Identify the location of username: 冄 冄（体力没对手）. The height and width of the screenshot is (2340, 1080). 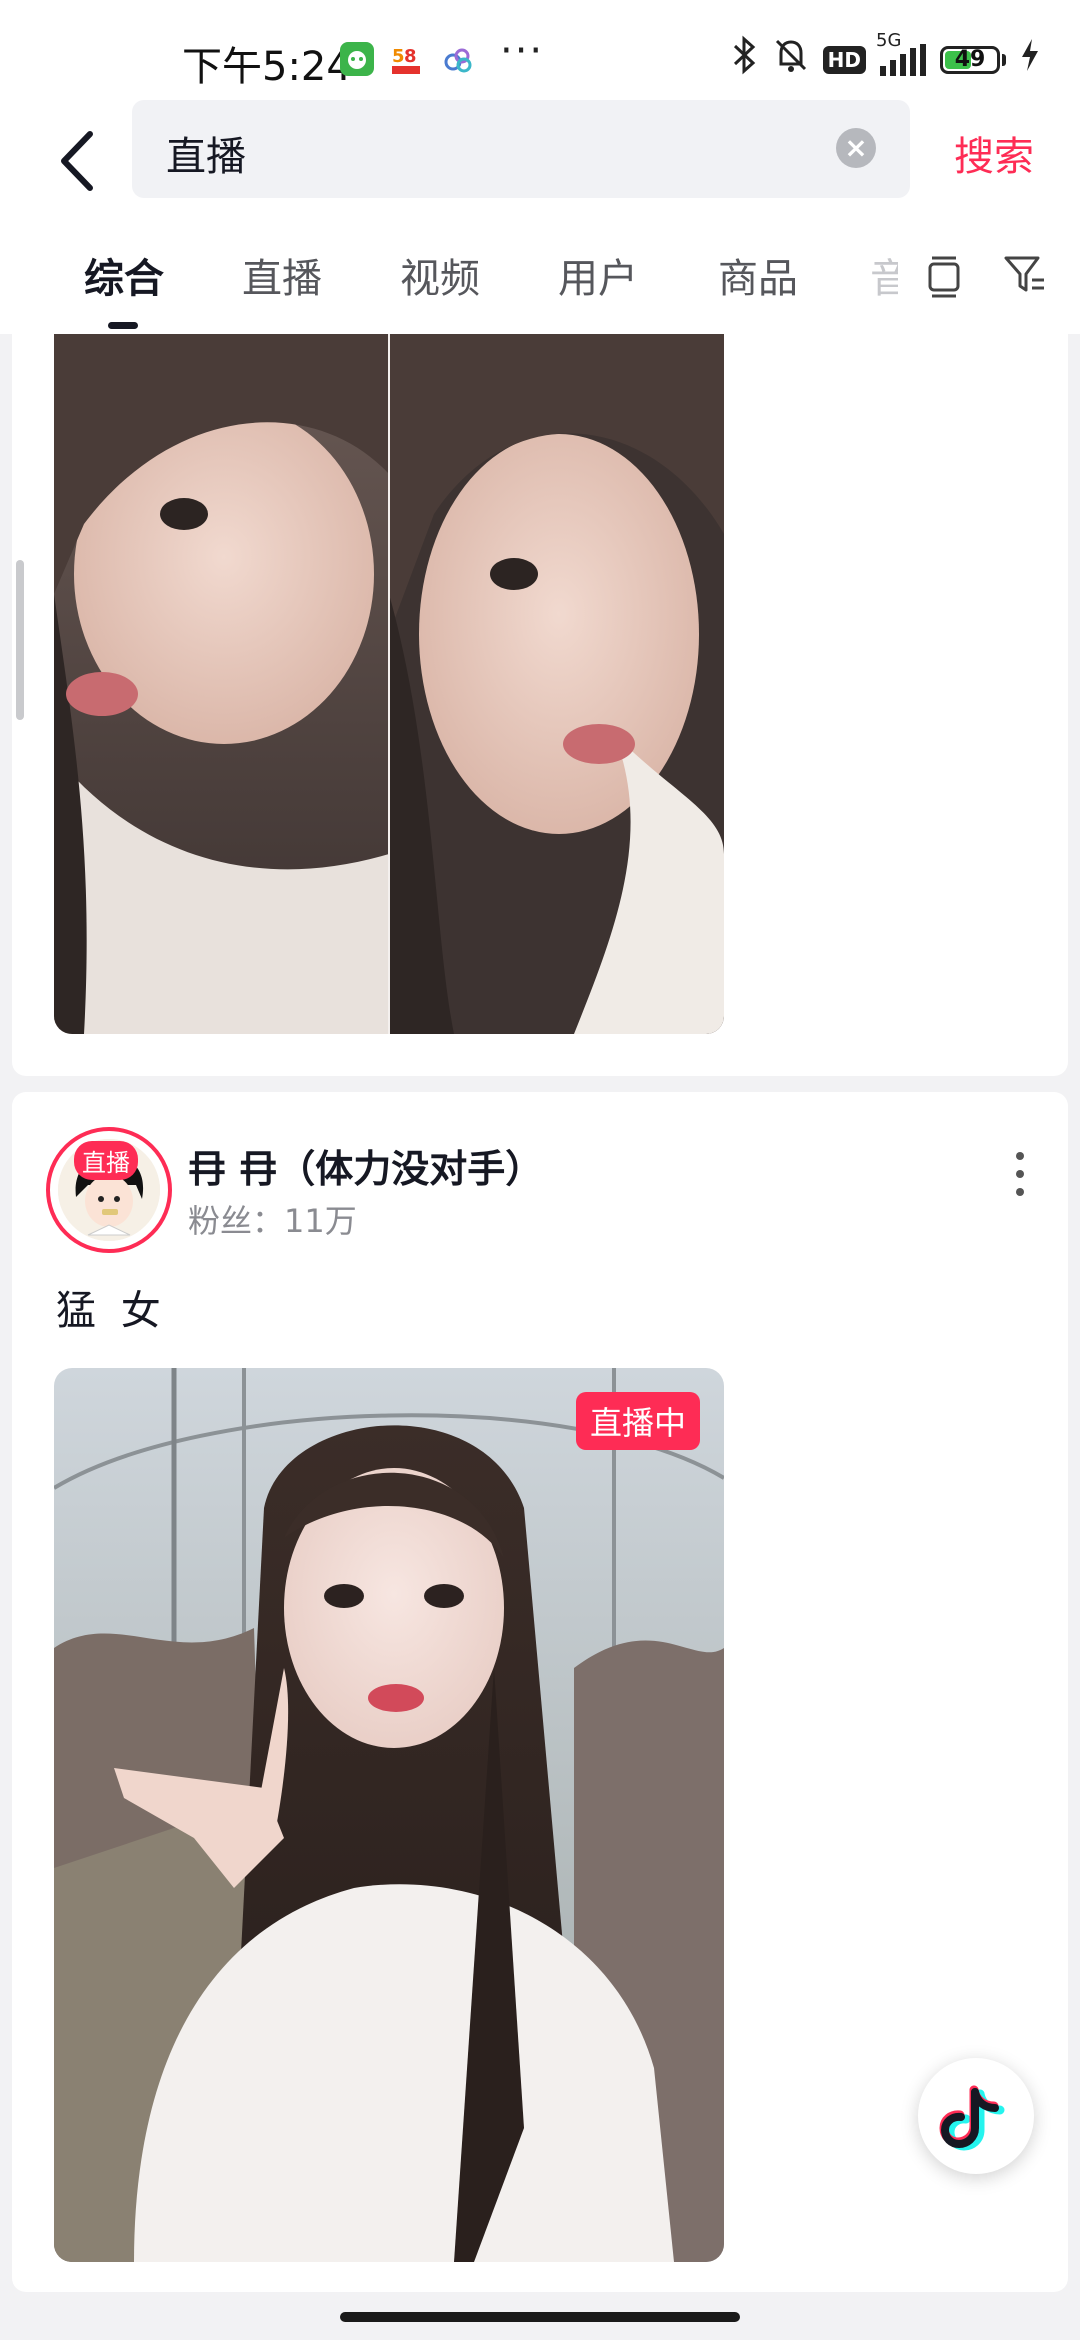
(365, 1165).